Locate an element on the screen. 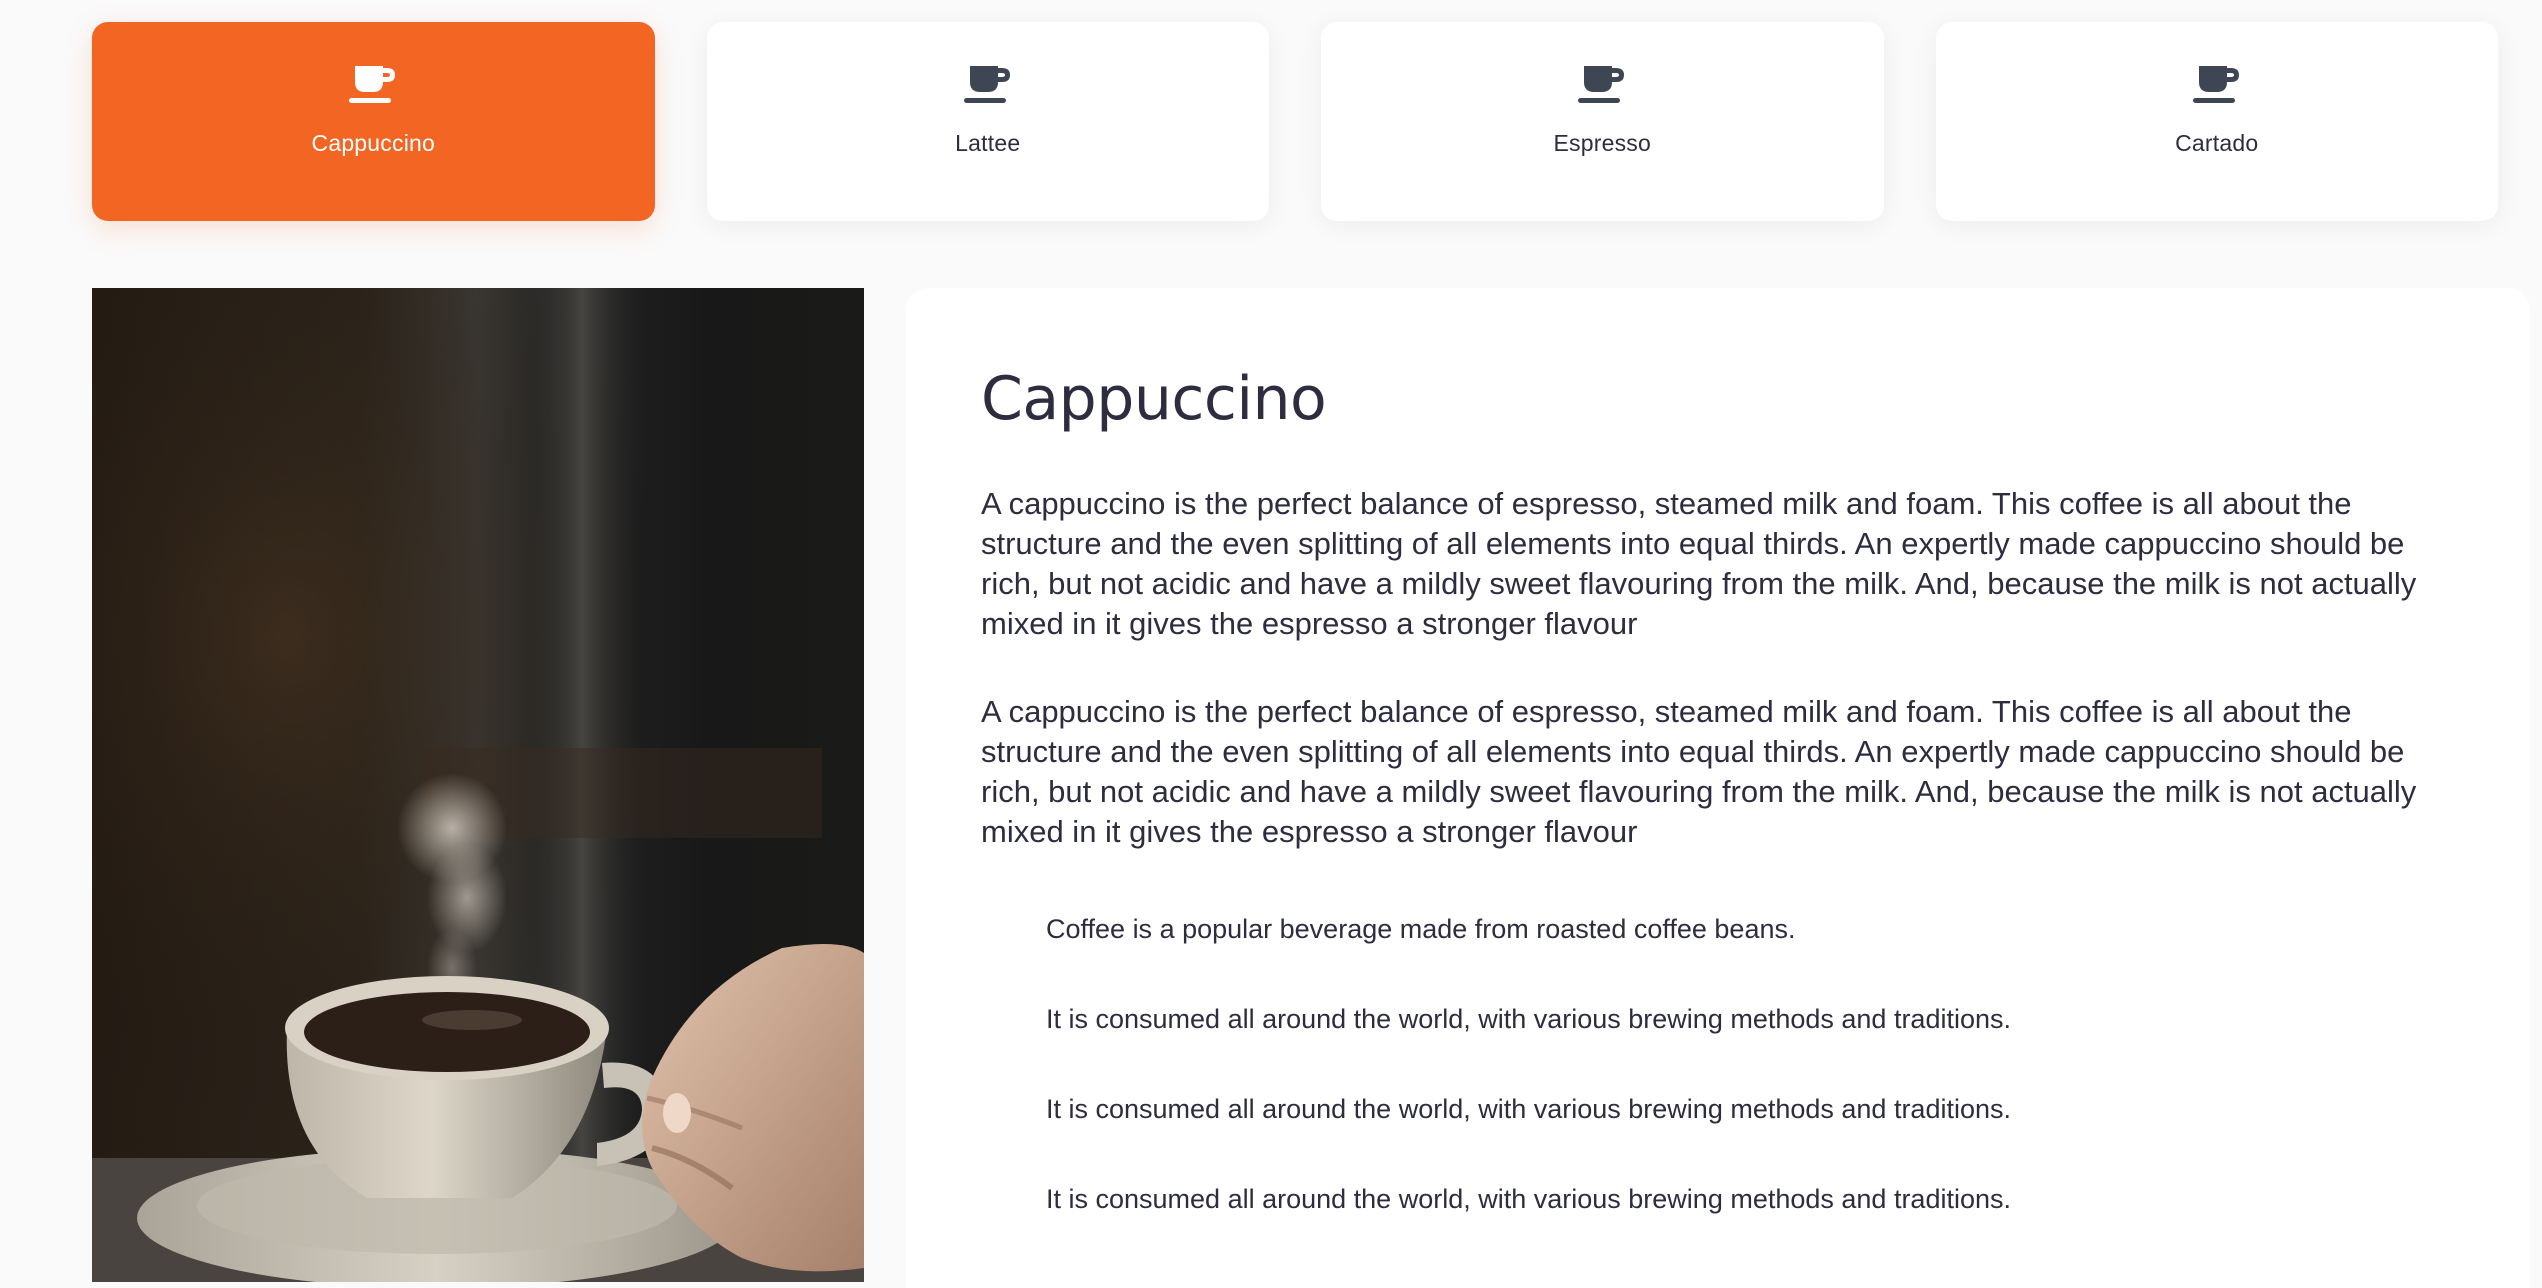  page-title: Cappuccino is located at coordinates (1154, 399).